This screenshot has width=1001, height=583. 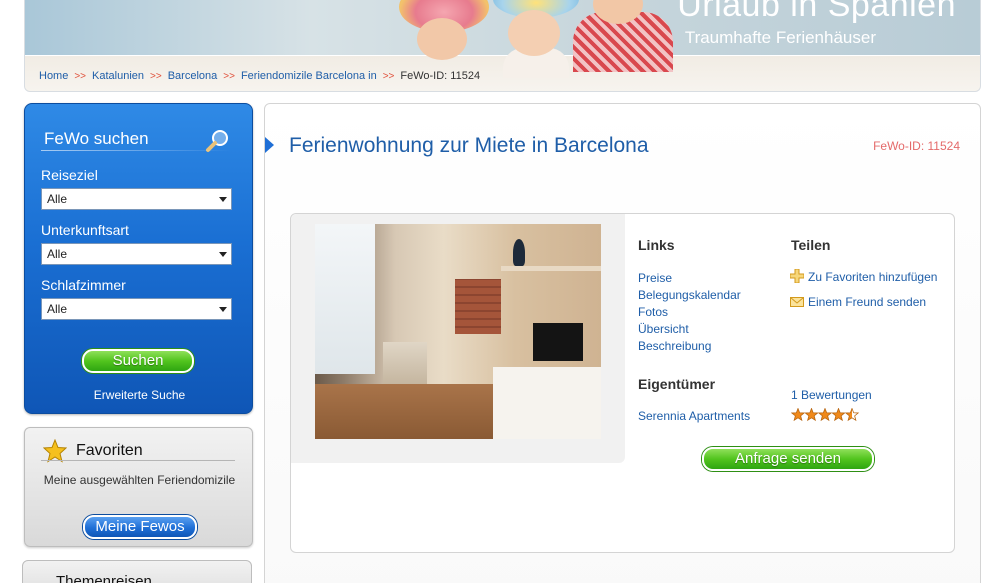 What do you see at coordinates (269, 145) in the screenshot?
I see `triangle-right-icon` at bounding box center [269, 145].